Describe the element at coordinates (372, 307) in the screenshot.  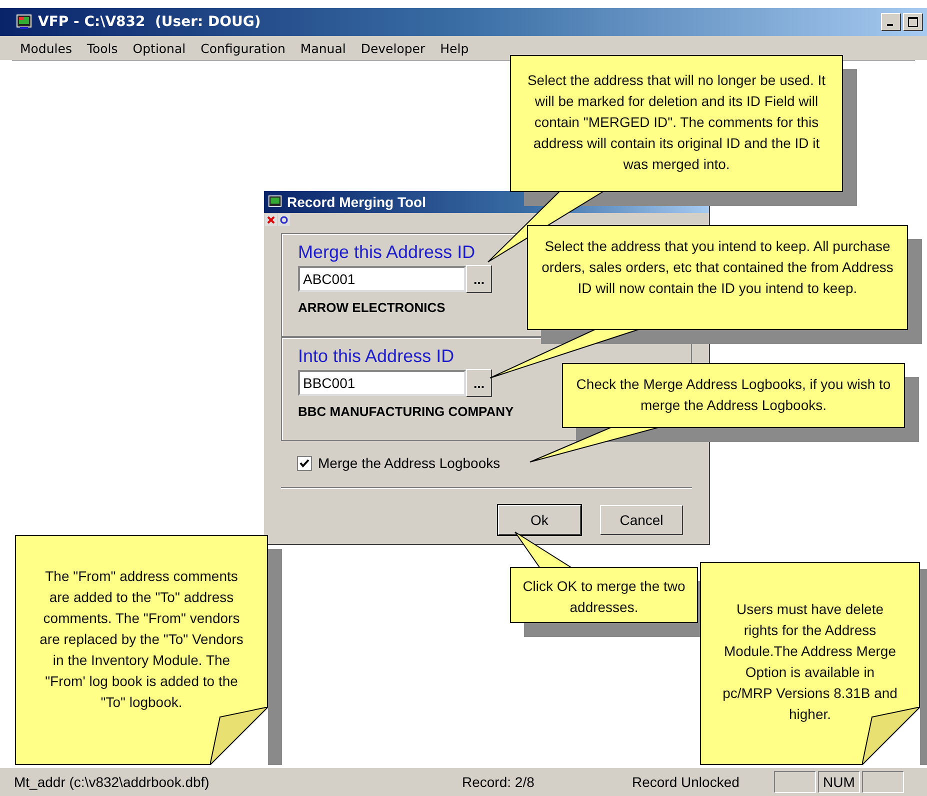
I see `company-name: ARROW ELECTRONICS` at that location.